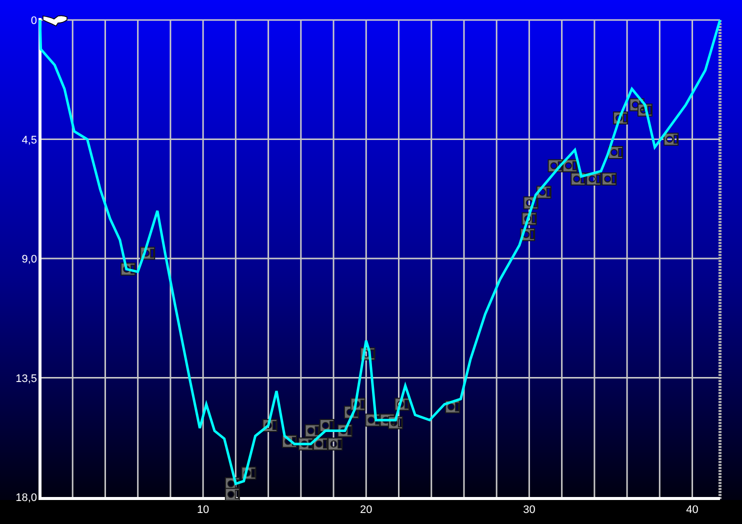 This screenshot has width=742, height=524. What do you see at coordinates (366, 510) in the screenshot?
I see `axis-tick-label: 20` at bounding box center [366, 510].